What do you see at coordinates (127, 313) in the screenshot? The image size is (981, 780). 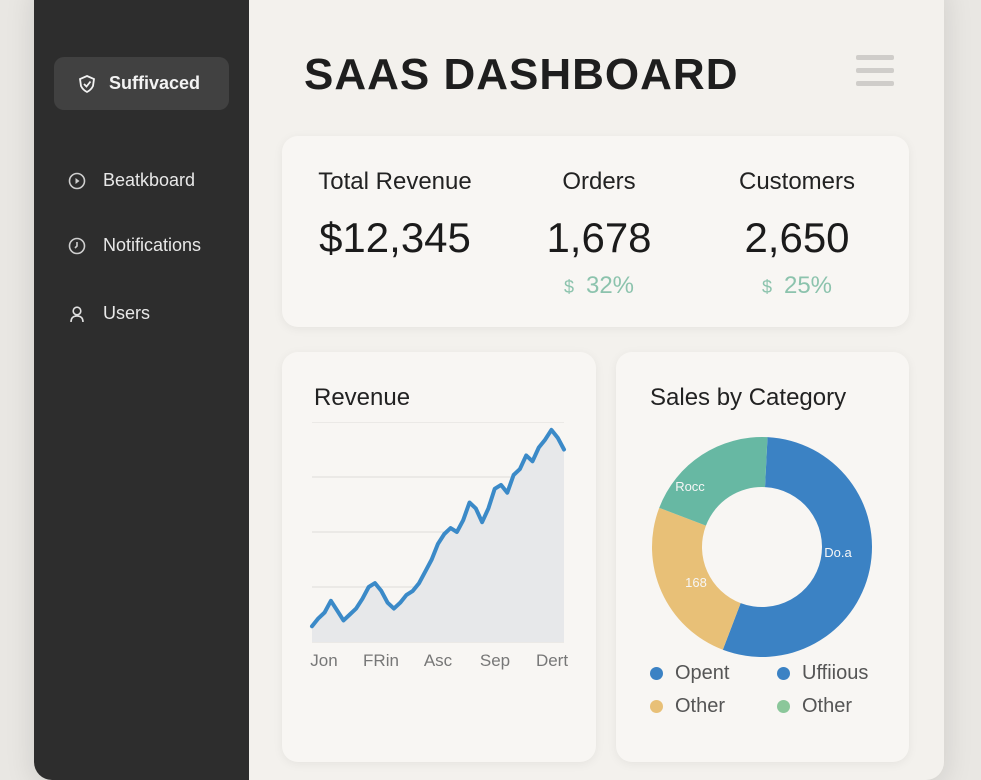 I see `sidebar-item-label: Users` at bounding box center [127, 313].